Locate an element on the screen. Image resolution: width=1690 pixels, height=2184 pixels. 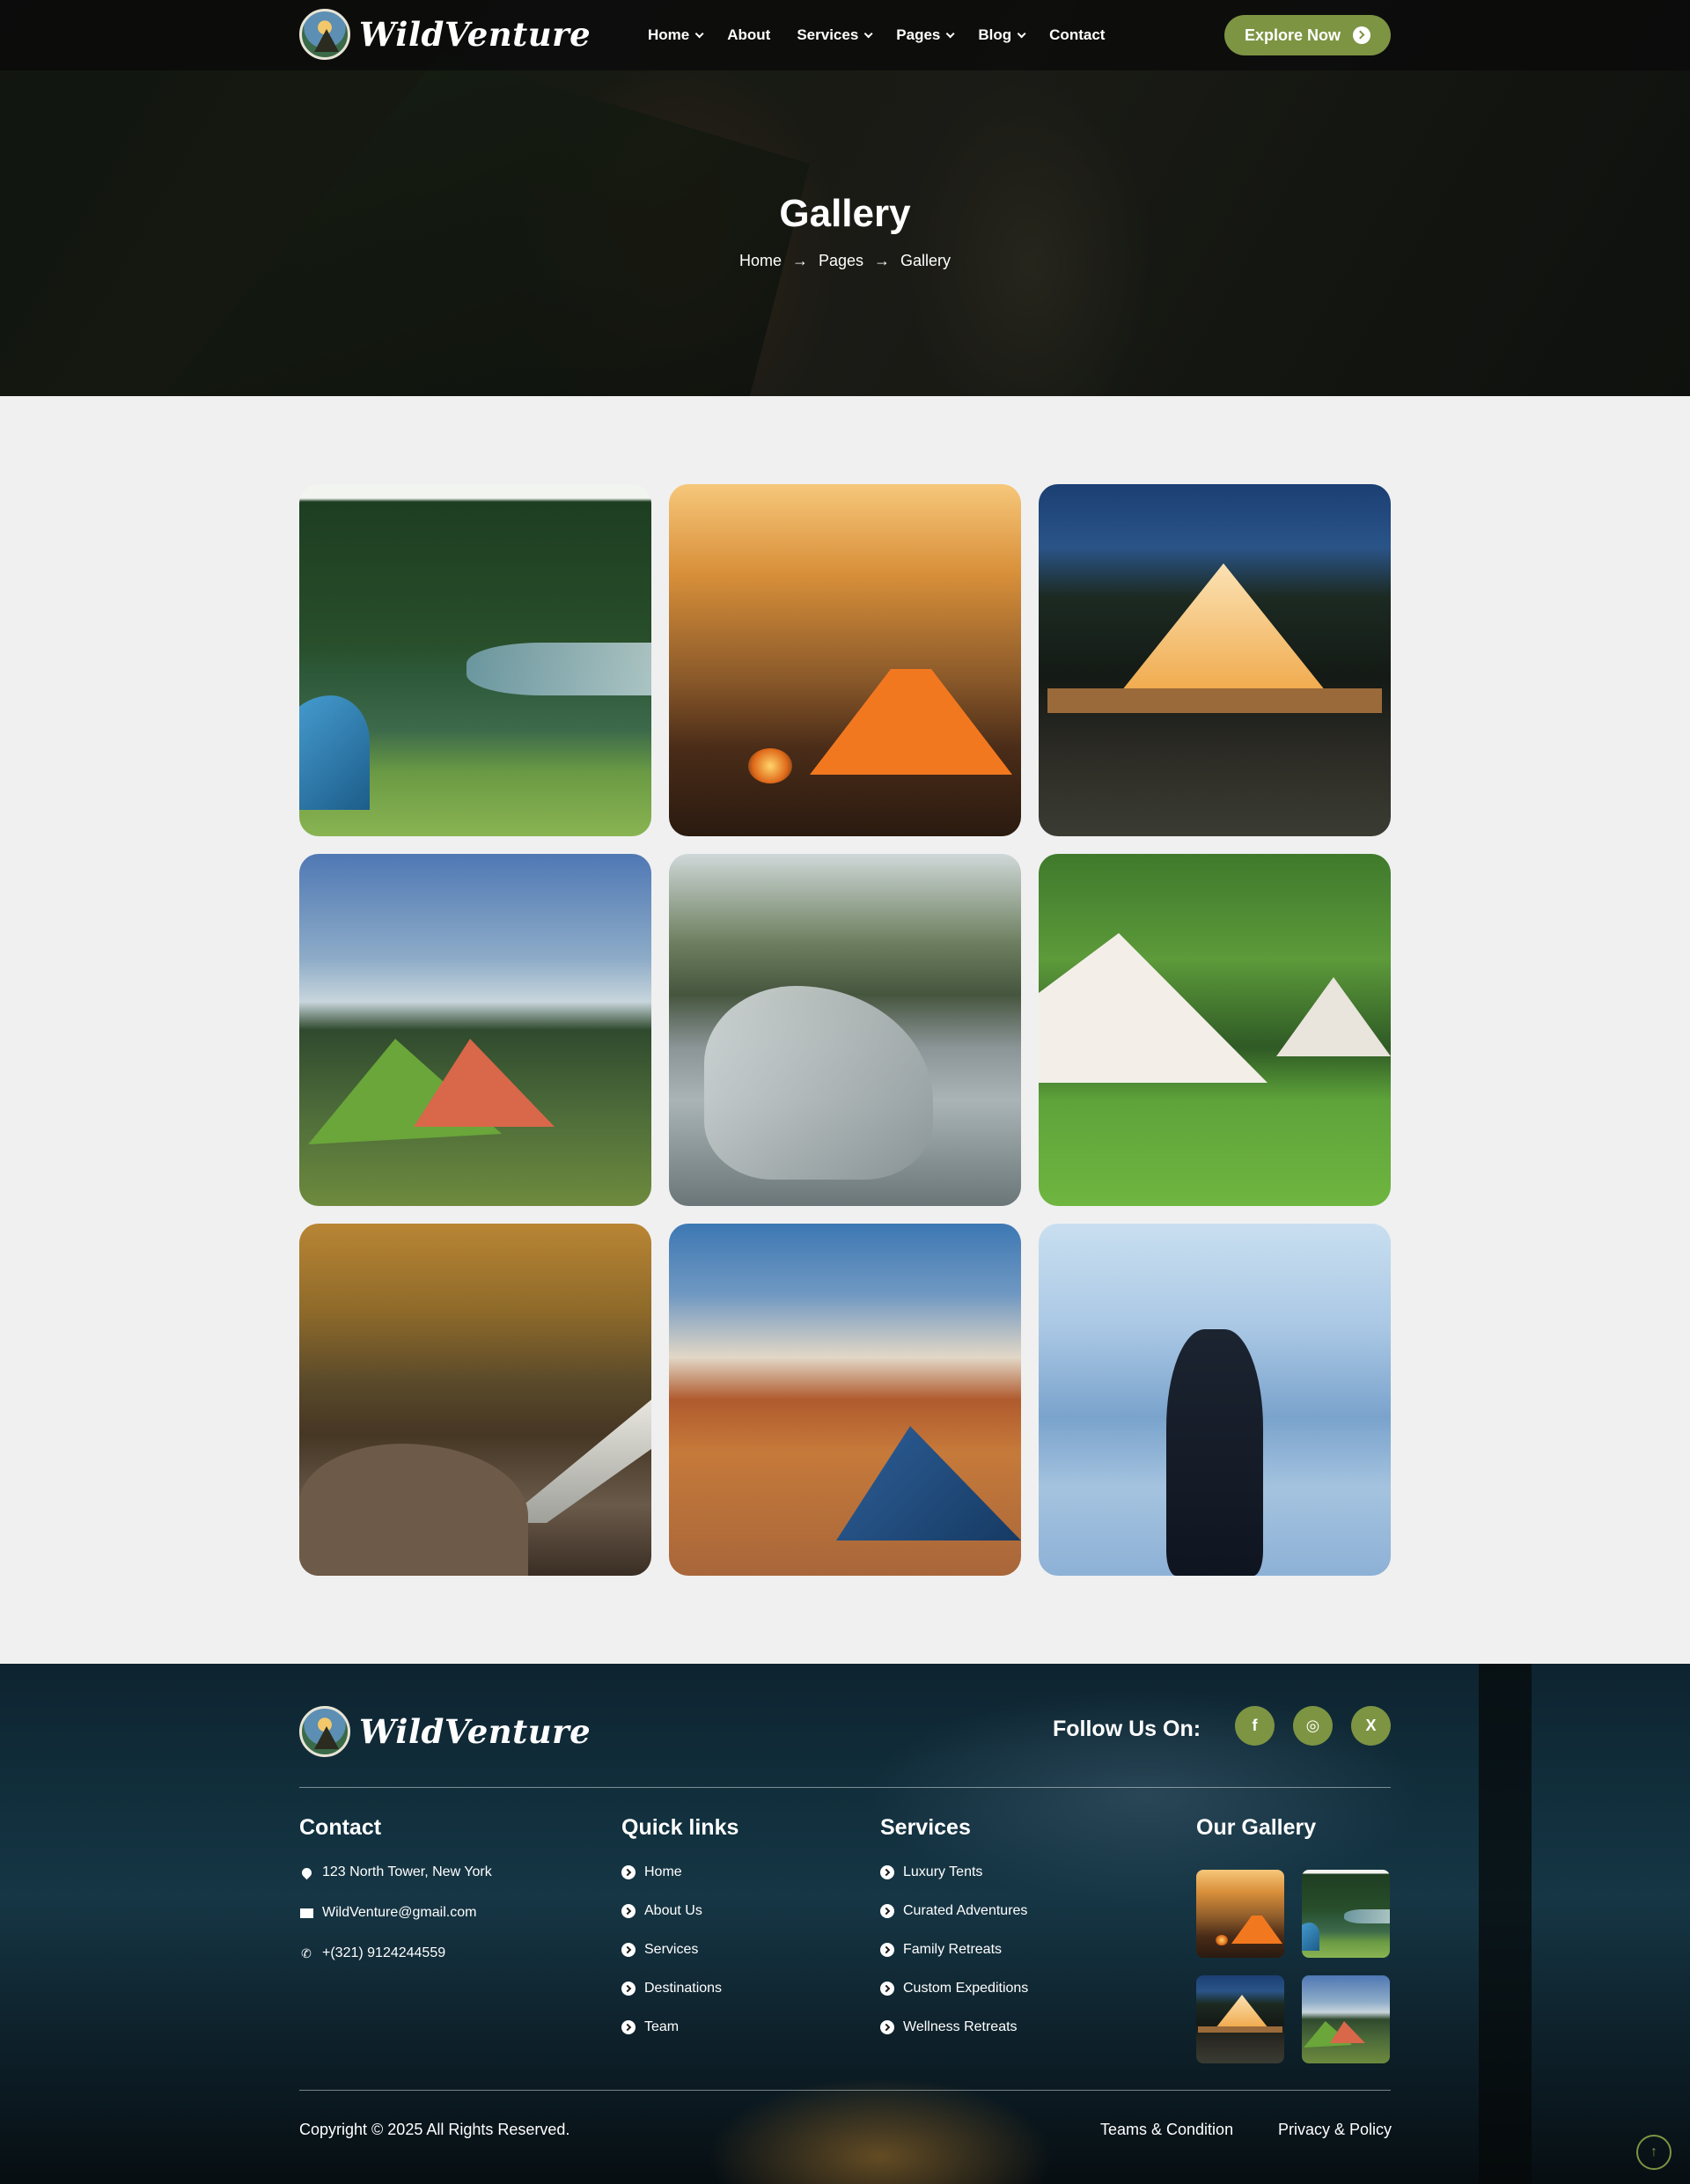
service-link-curated-adventures: Curated Adventures is located at coordinates (954, 1911).